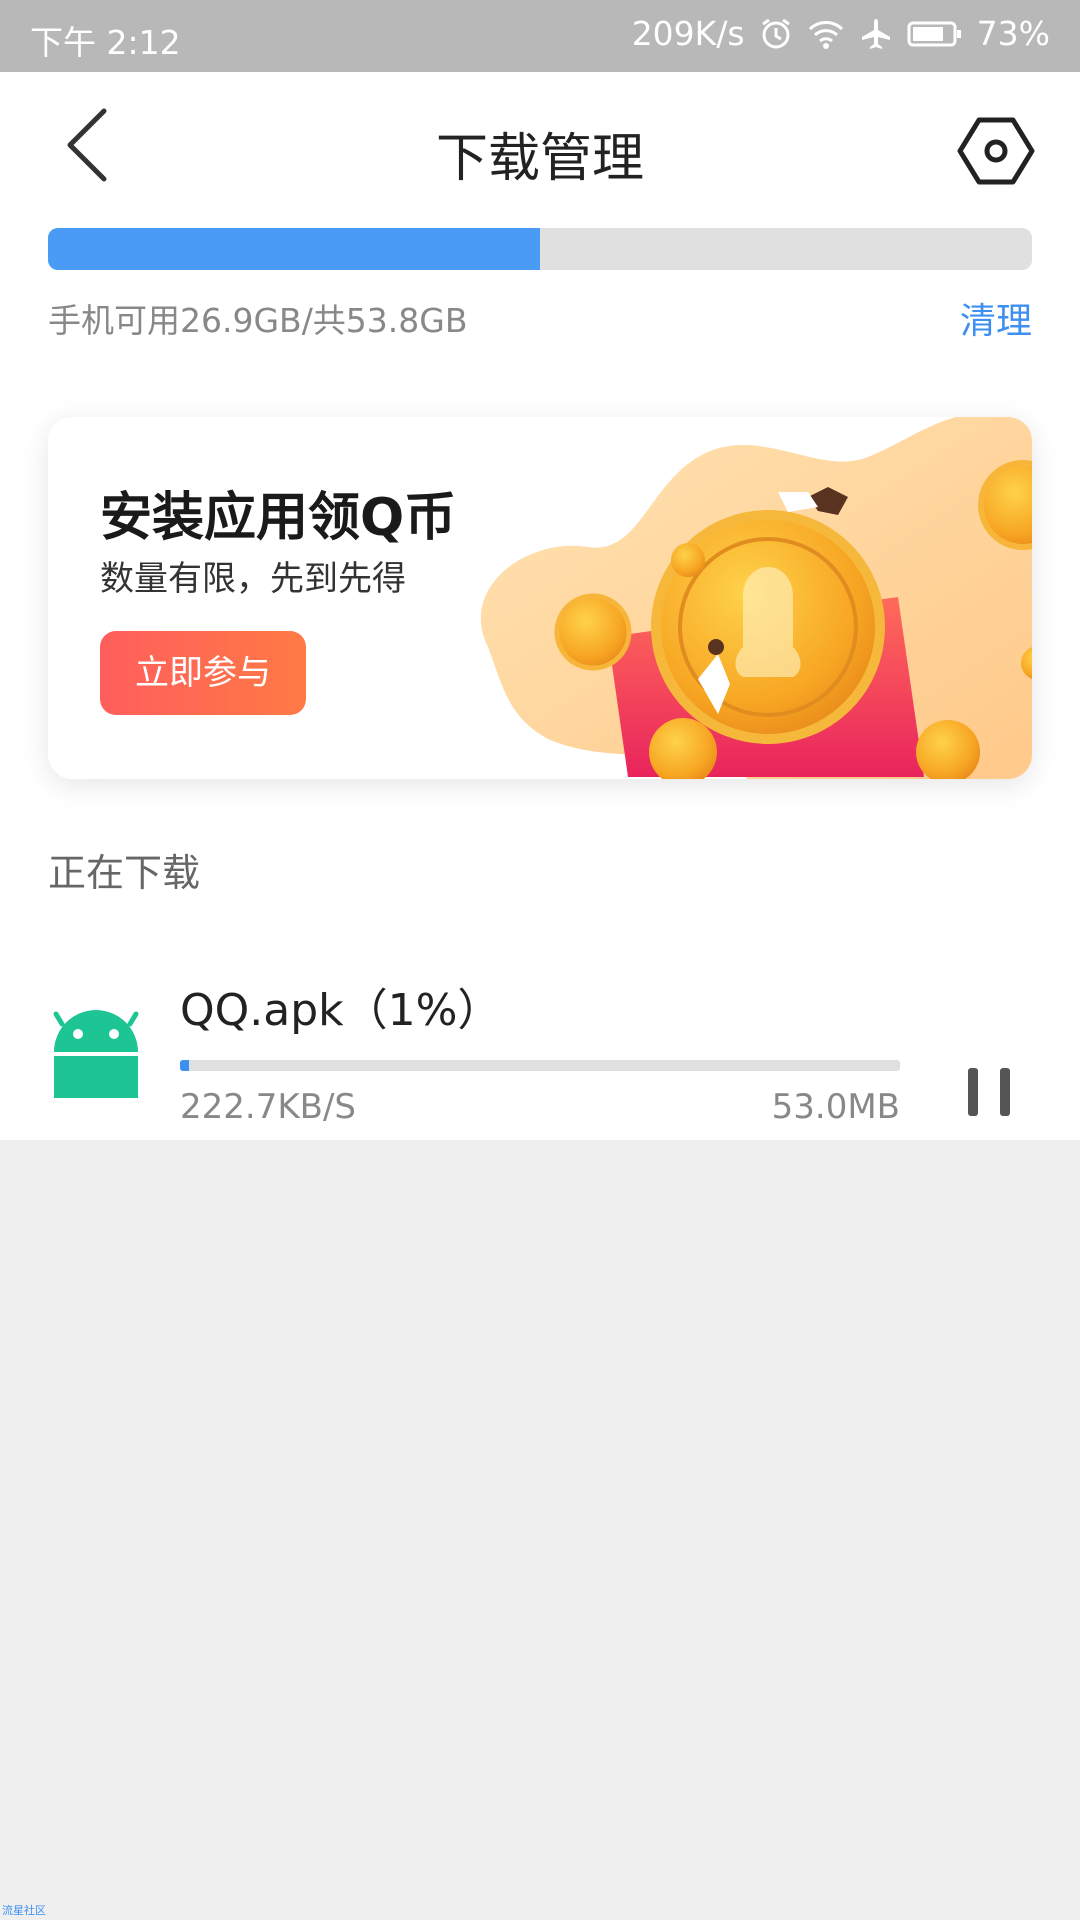 The width and height of the screenshot is (1080, 1920). Describe the element at coordinates (989, 1091) in the screenshot. I see `pause-button` at that location.